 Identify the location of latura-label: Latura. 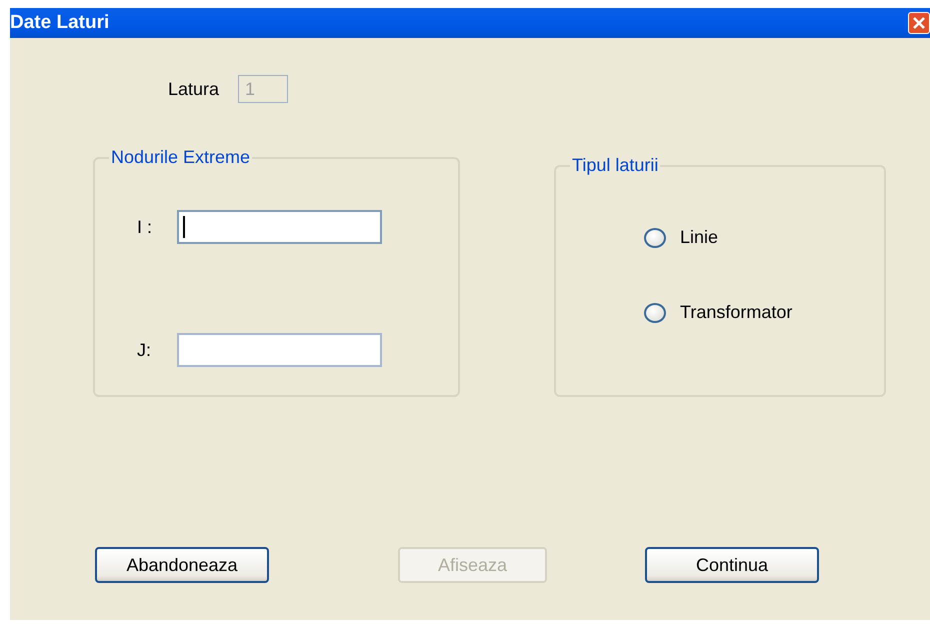
(194, 89).